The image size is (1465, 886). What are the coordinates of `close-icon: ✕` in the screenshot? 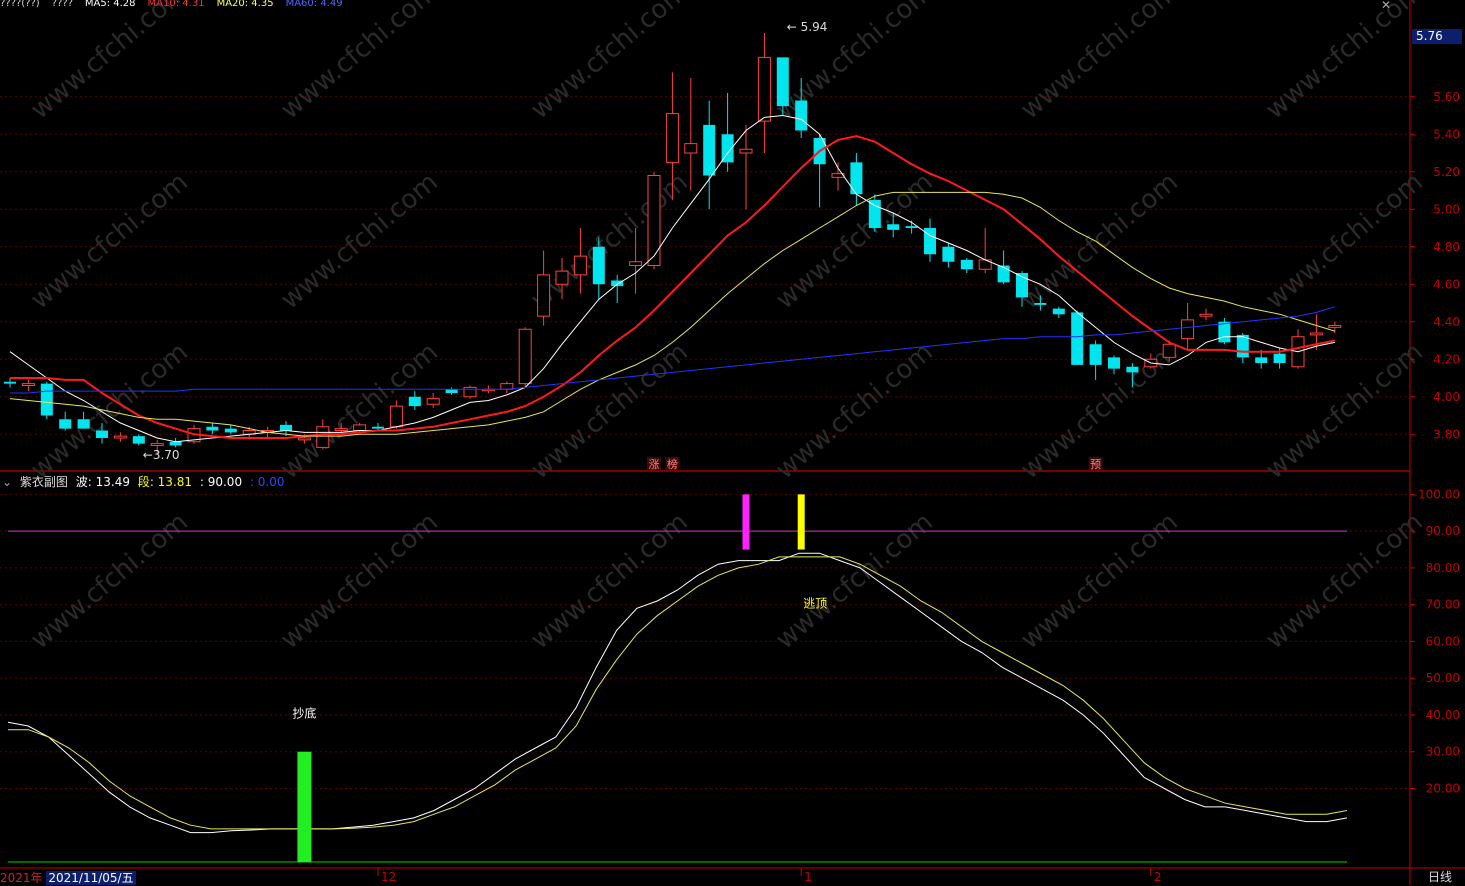 It's located at (1386, 6).